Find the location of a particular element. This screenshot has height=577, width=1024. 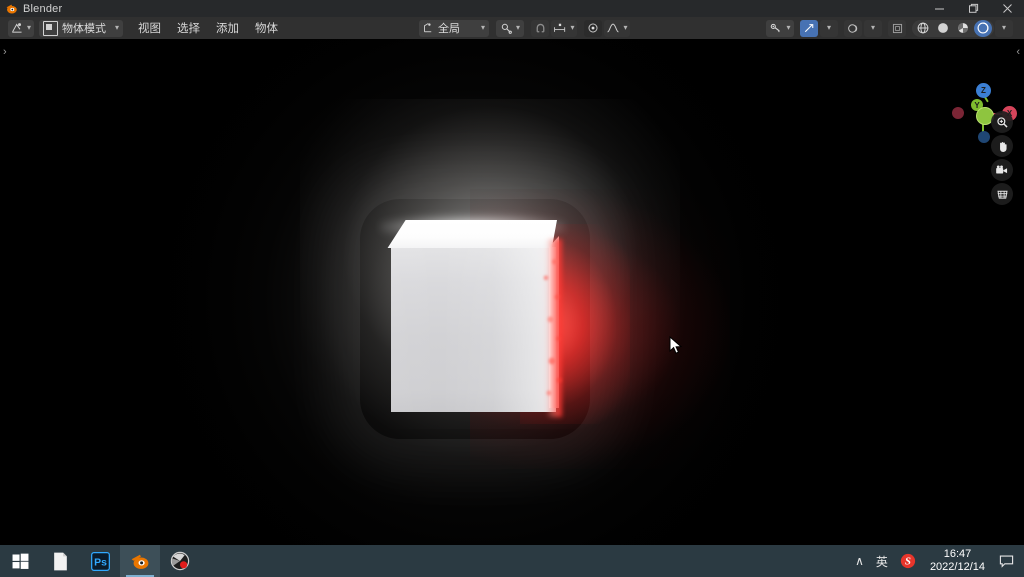

overlays-toggle-button is located at coordinates (853, 28).